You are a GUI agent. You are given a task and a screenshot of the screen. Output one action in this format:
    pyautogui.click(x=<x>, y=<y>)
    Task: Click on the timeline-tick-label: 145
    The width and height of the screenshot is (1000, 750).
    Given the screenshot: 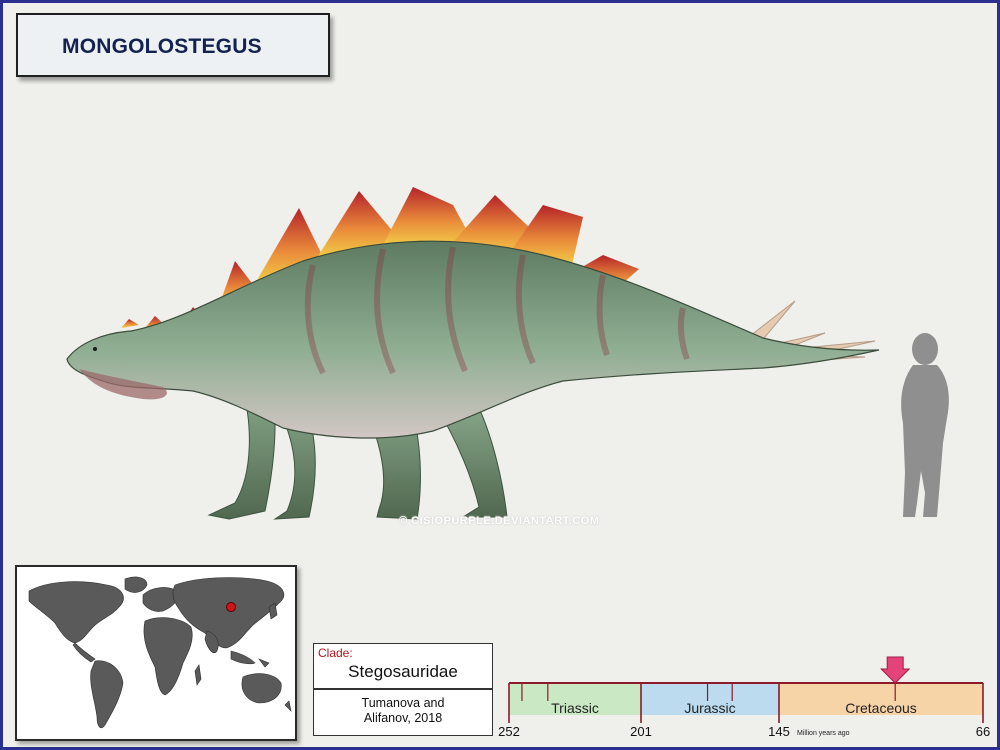 What is the action you would take?
    pyautogui.click(x=779, y=731)
    